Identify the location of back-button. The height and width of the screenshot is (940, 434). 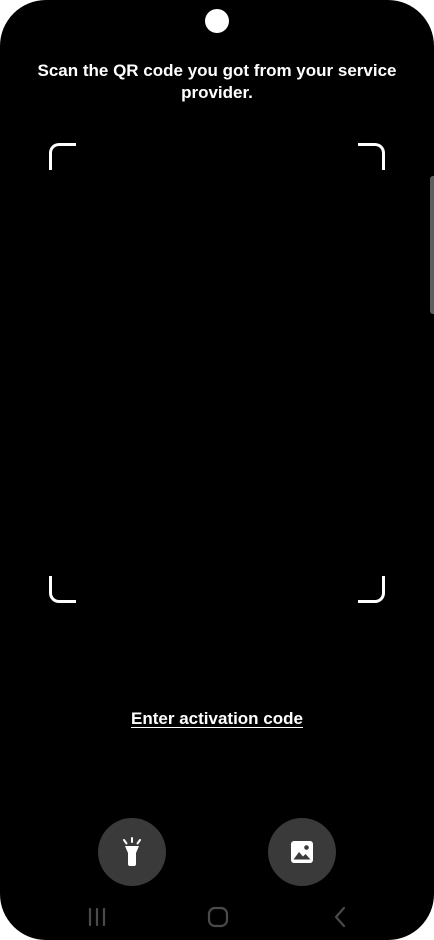
(340, 917).